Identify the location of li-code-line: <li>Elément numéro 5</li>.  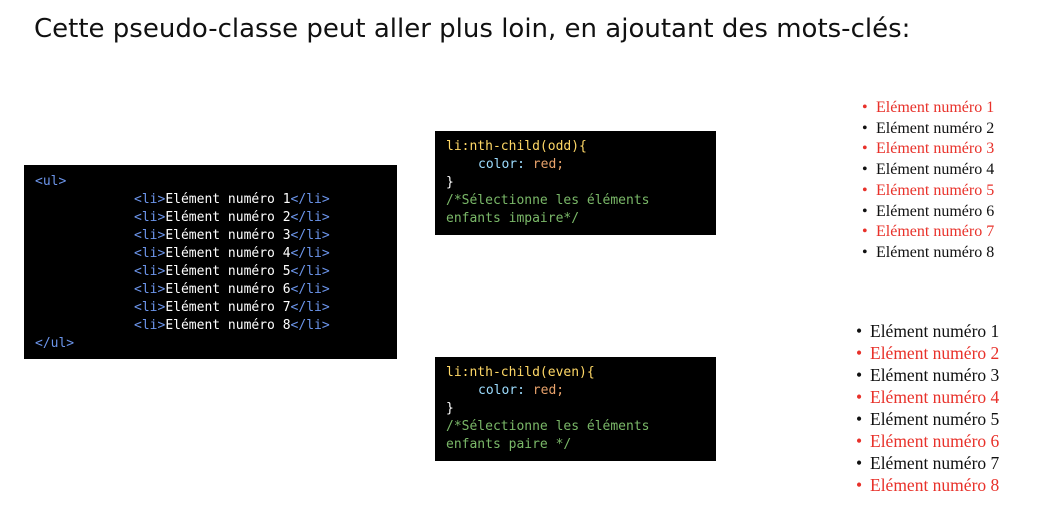
(210, 272).